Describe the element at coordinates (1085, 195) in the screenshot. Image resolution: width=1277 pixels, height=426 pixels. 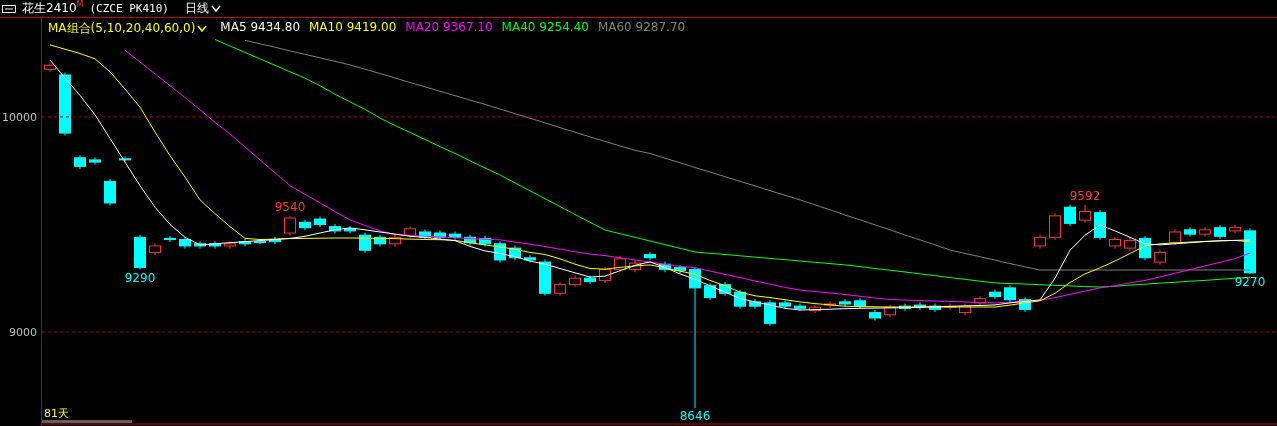
I see `price-label: 9592` at that location.